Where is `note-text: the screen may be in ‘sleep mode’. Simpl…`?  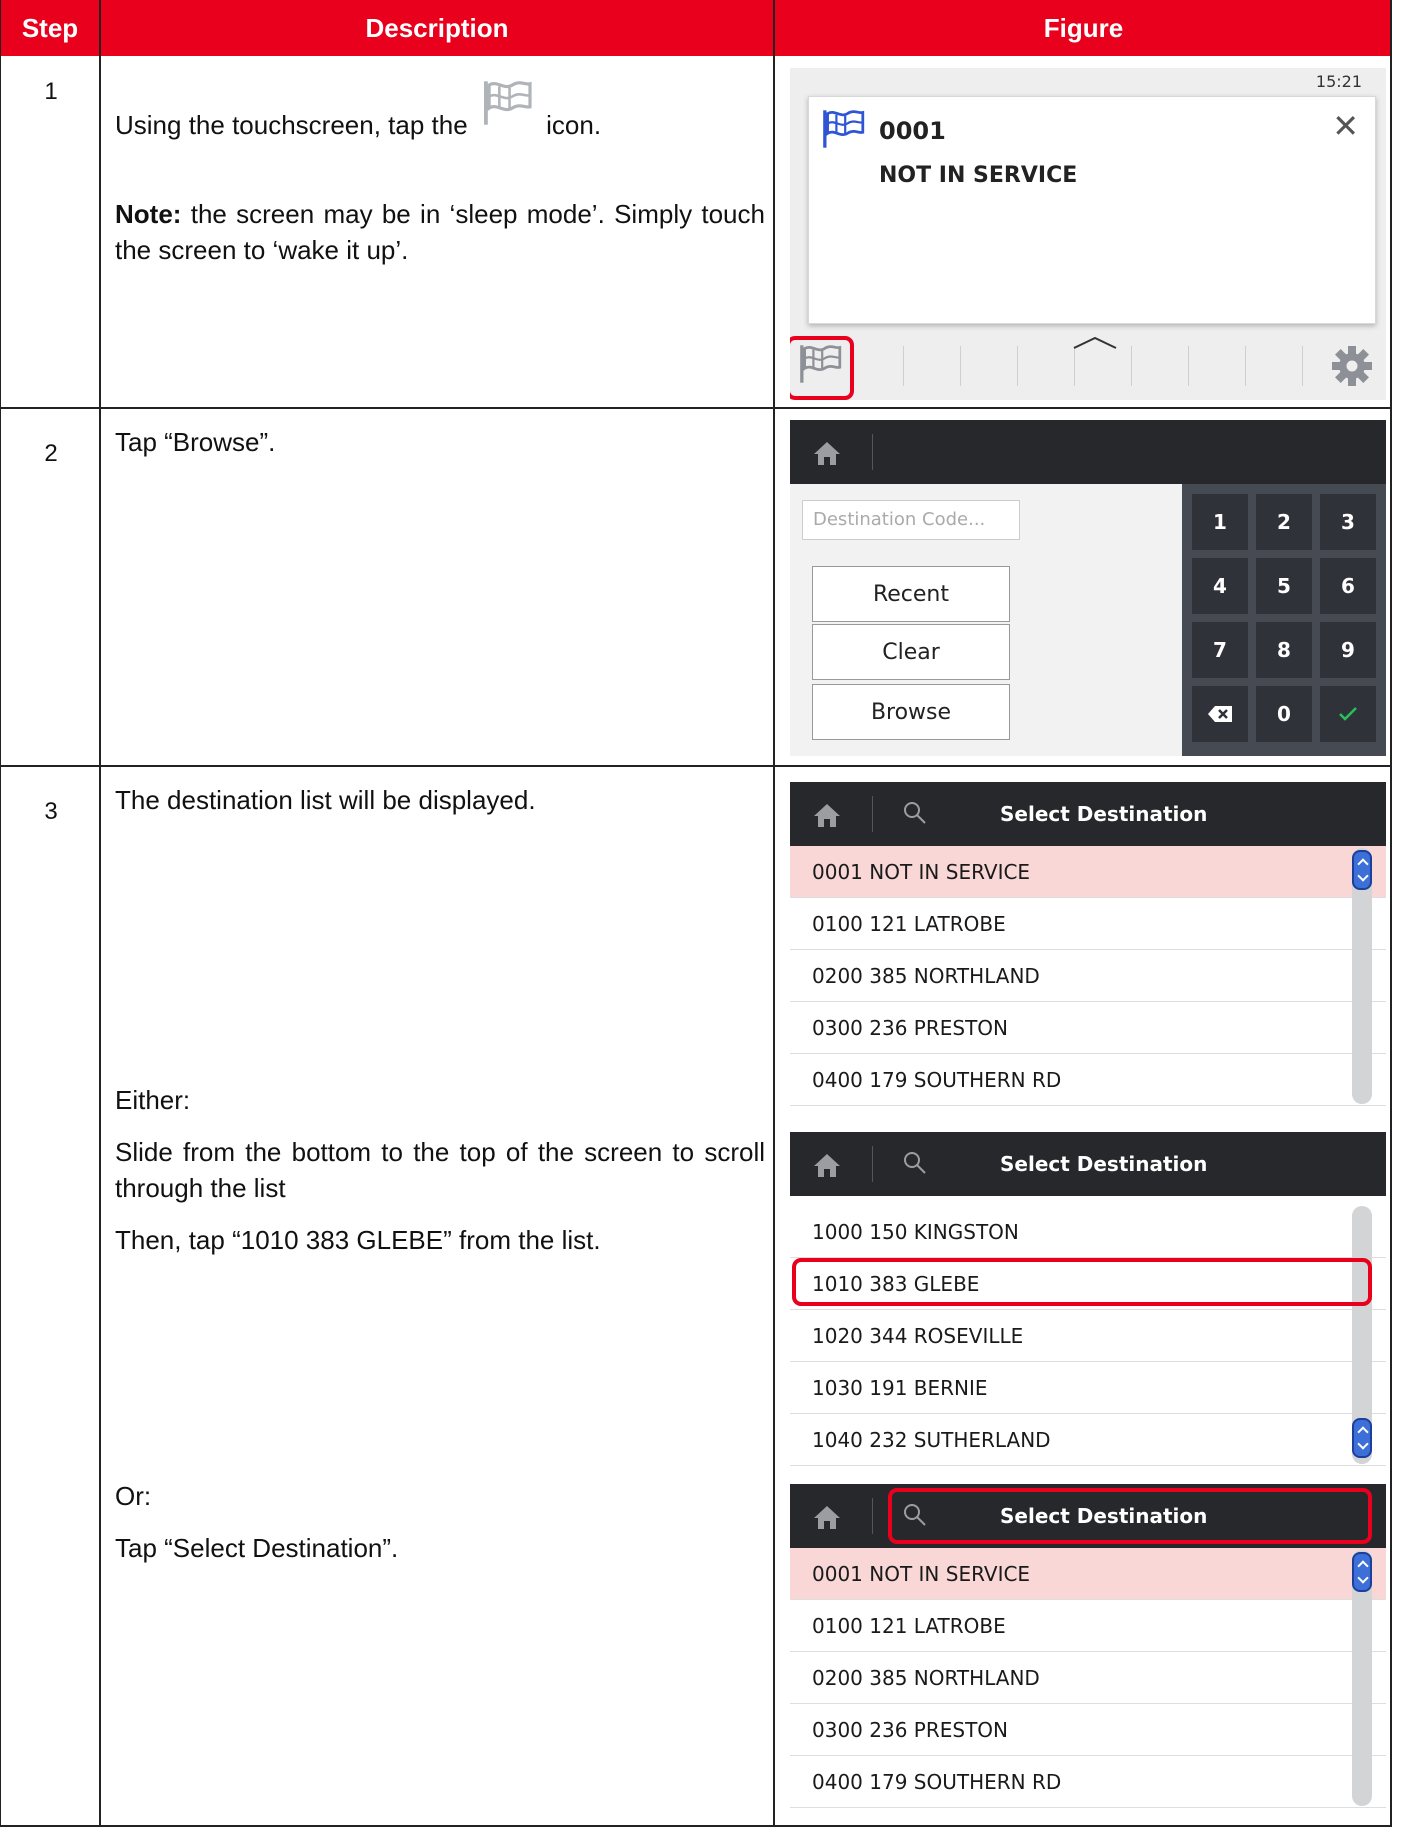
note-text: the screen may be in ‘sleep mode’. Simpl… is located at coordinates (440, 232).